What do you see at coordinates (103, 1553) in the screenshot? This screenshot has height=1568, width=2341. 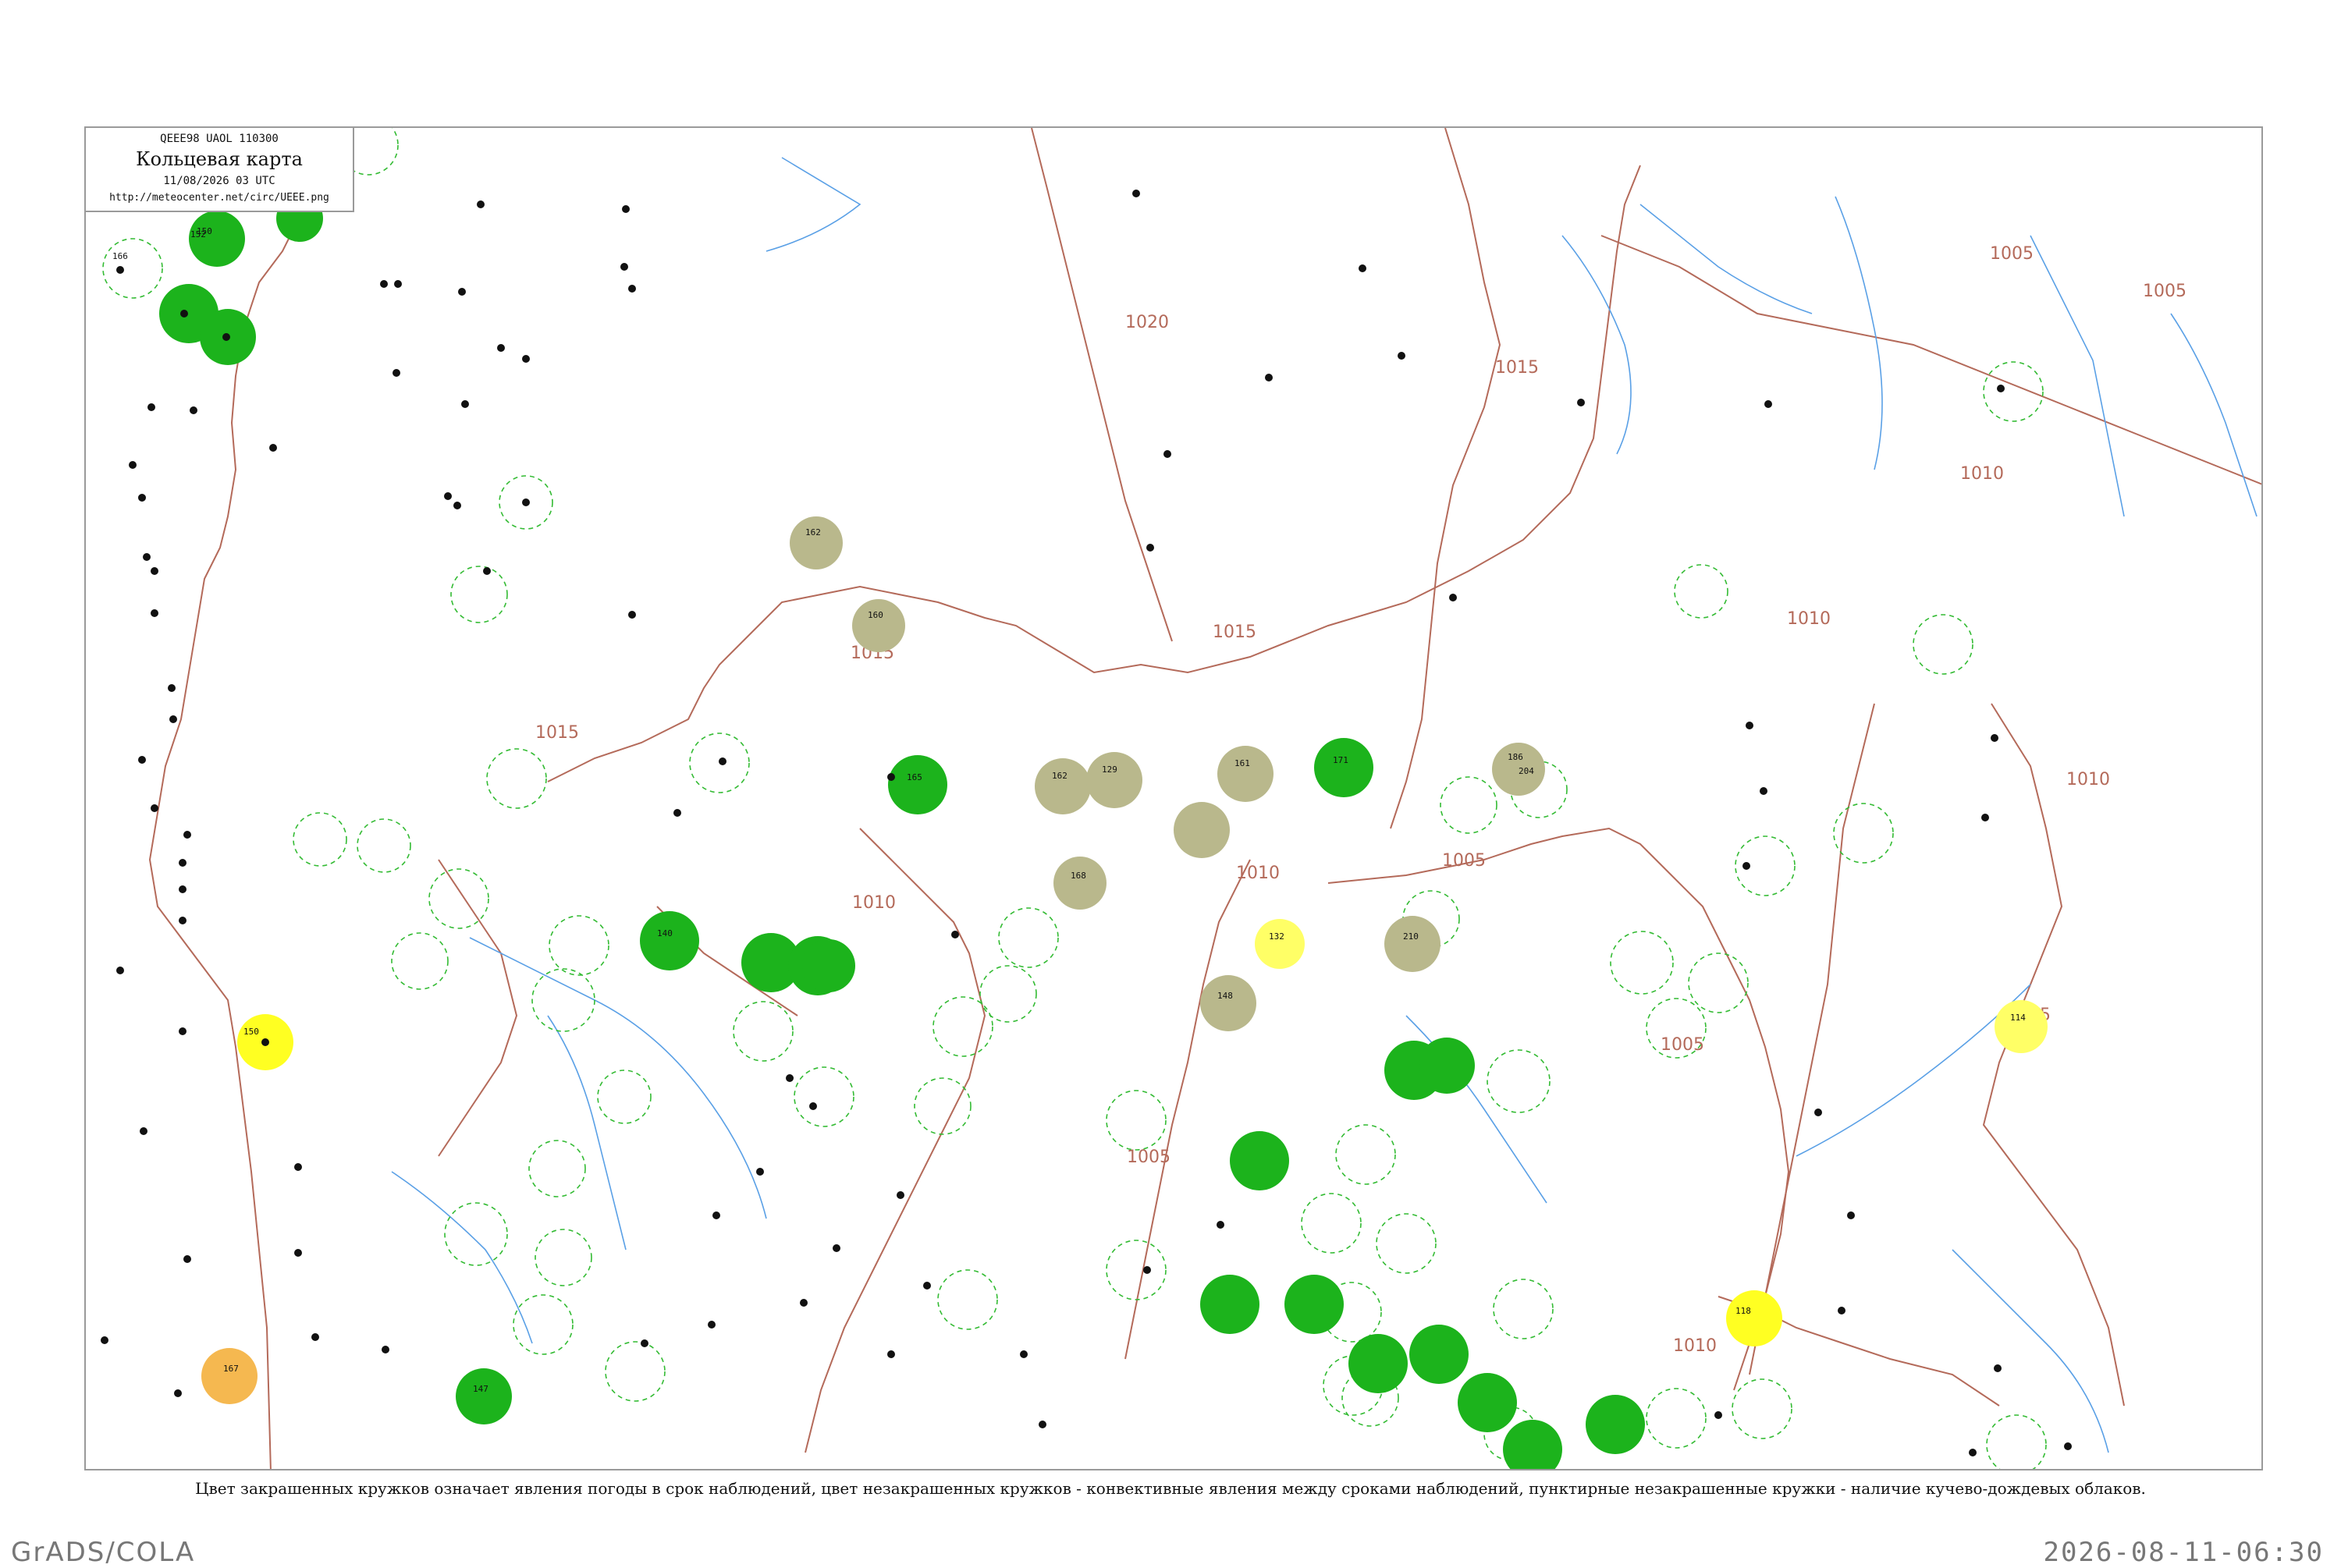 I see `footer-software-label: GrADS/COLA` at bounding box center [103, 1553].